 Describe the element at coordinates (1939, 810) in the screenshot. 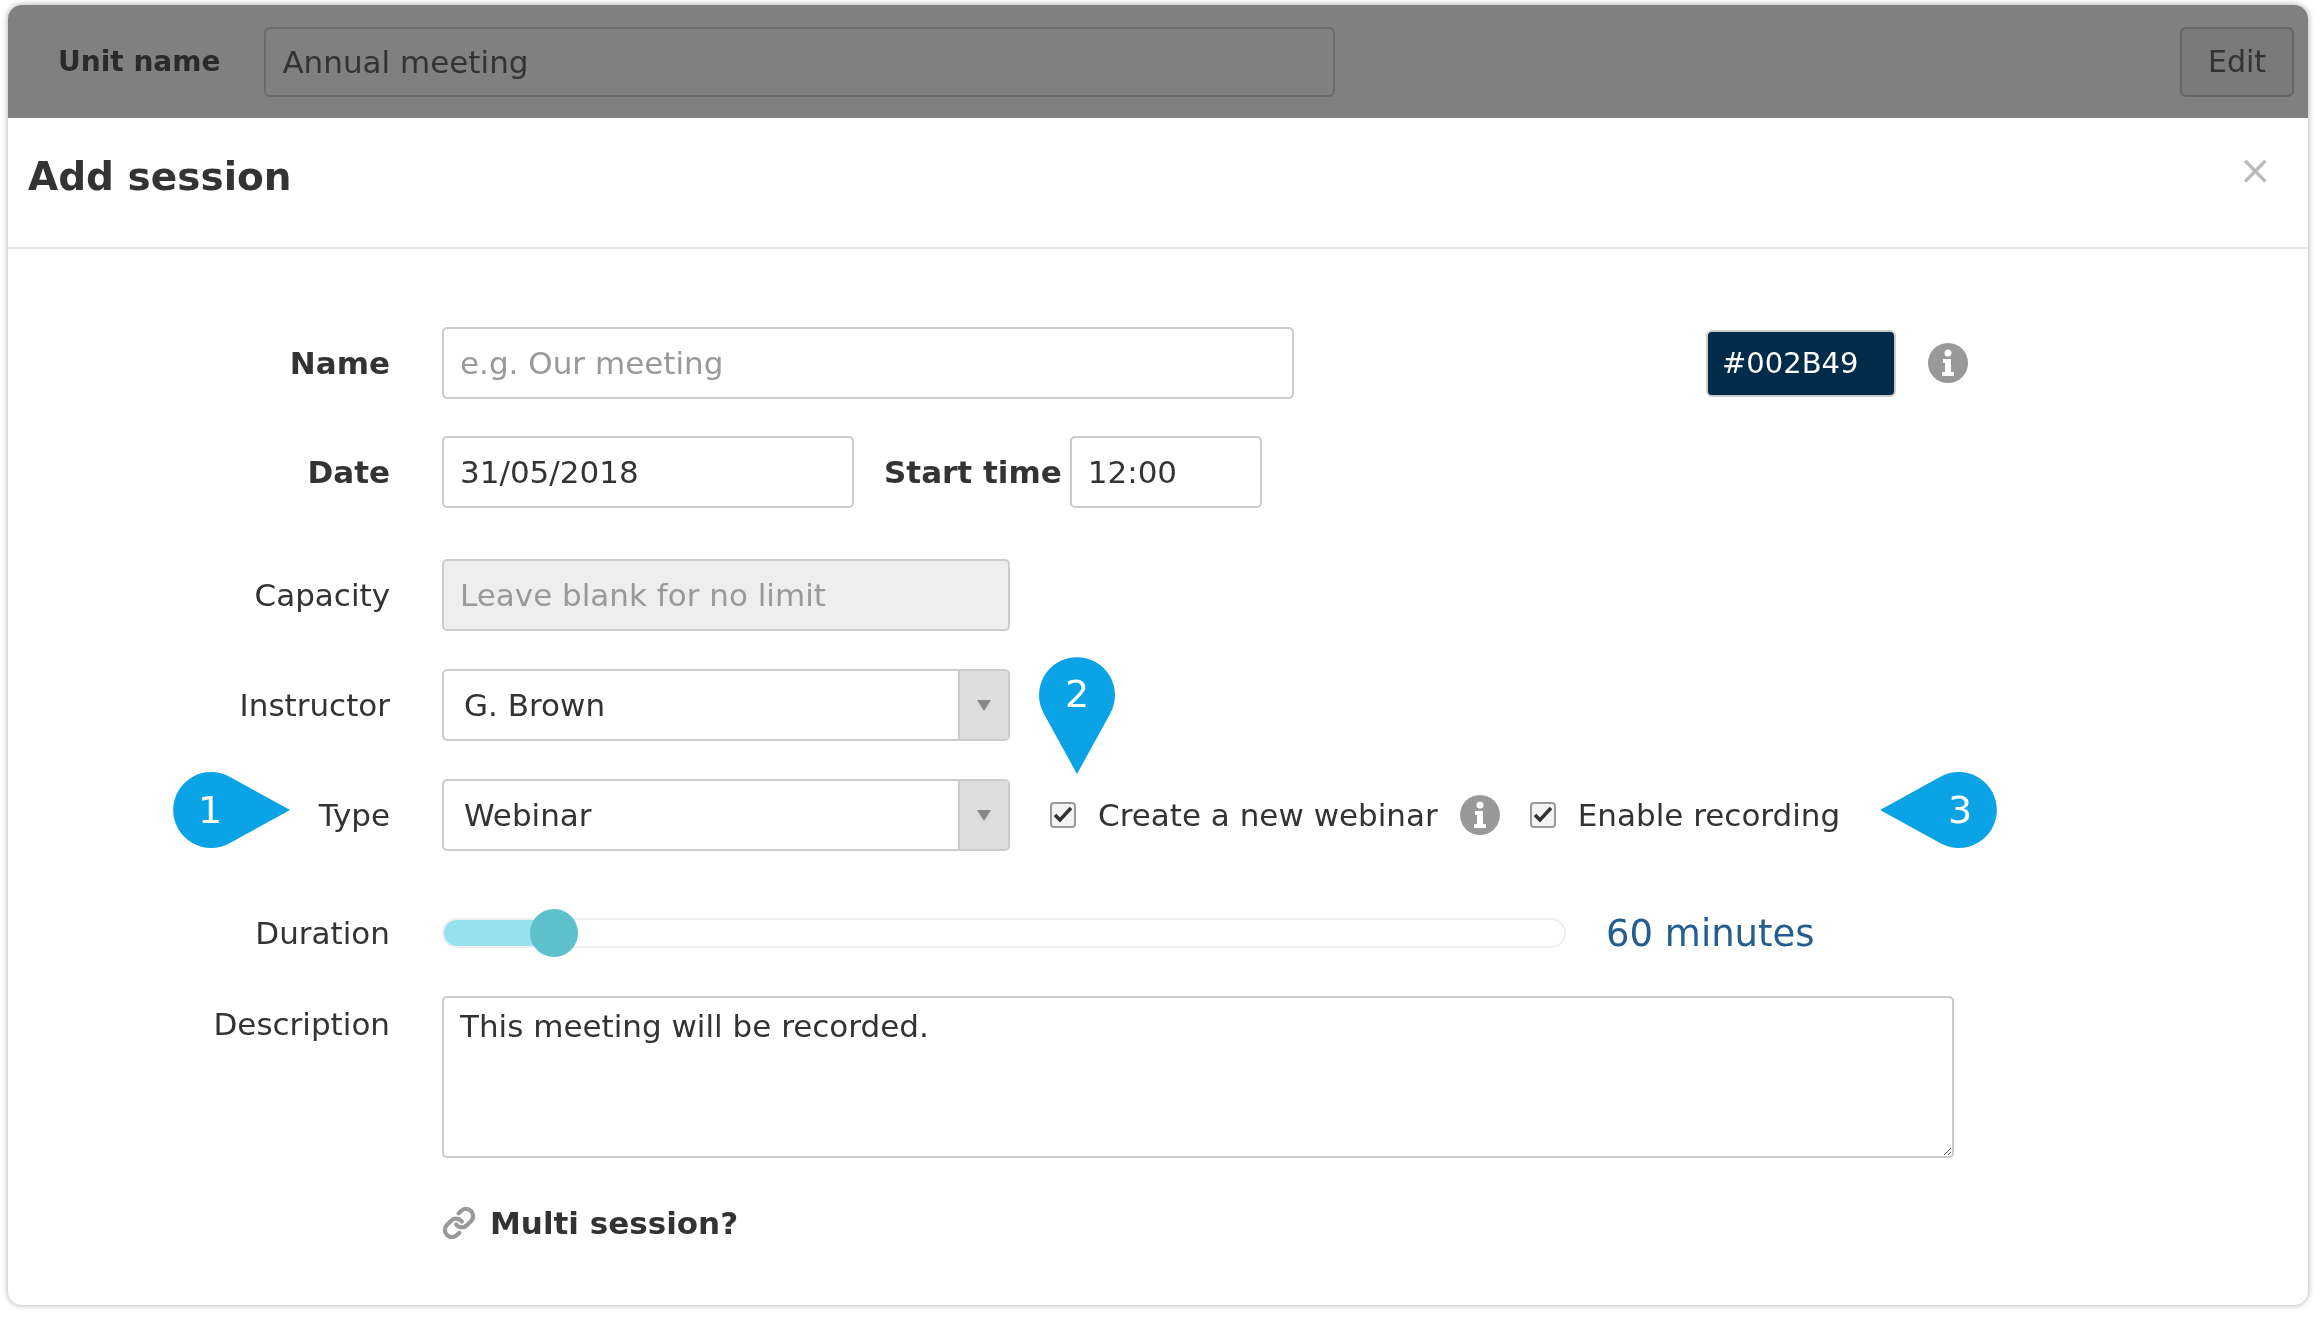

I see `callout-marker: 3` at that location.